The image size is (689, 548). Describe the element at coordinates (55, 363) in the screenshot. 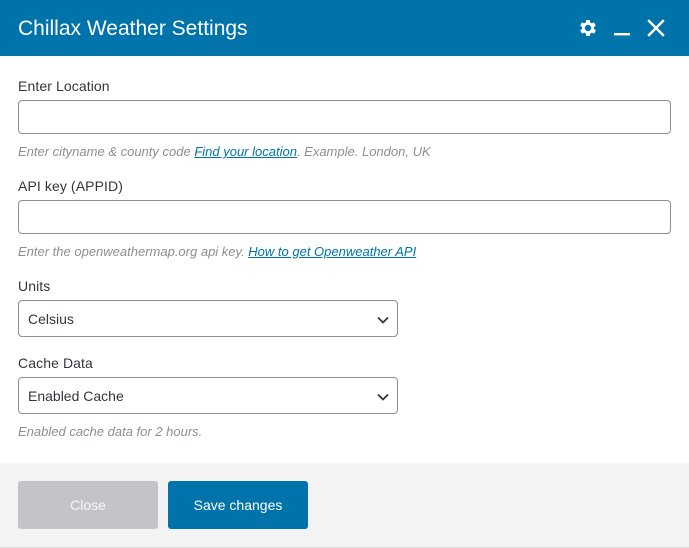

I see `cache-label: Cache Data` at that location.